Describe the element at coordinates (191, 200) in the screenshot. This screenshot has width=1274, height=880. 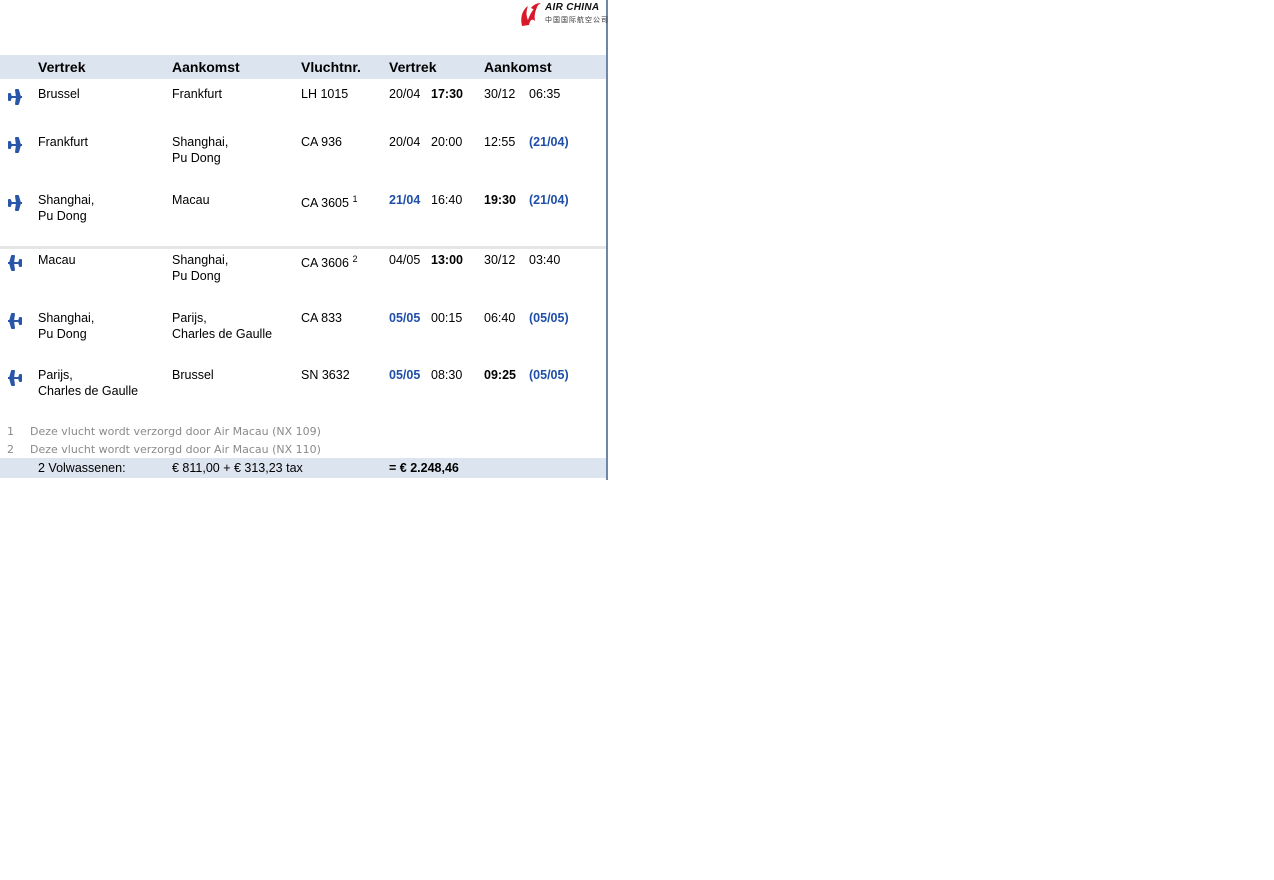
I see `arrival-city: Macau` at that location.